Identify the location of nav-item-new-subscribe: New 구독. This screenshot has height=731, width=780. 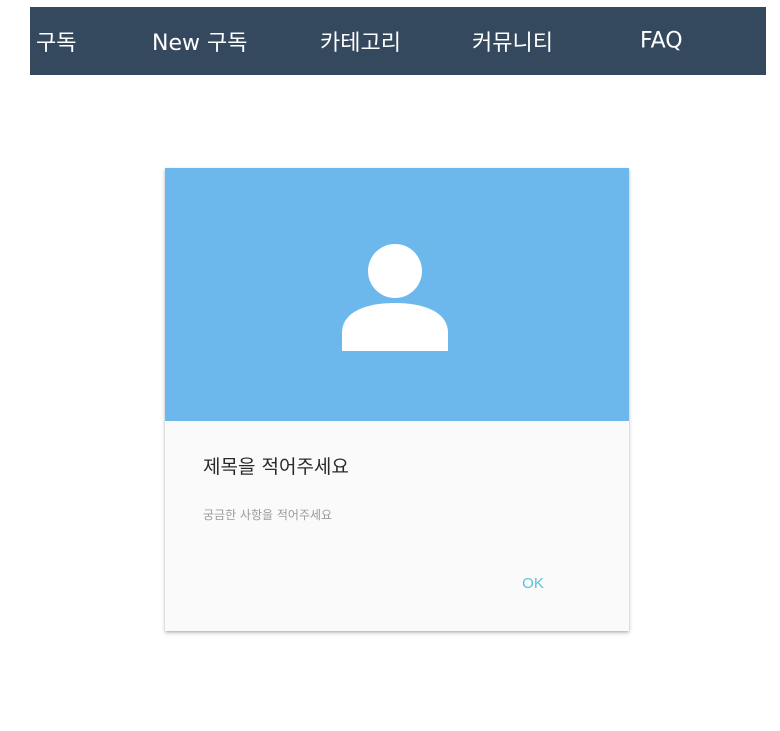
(199, 41).